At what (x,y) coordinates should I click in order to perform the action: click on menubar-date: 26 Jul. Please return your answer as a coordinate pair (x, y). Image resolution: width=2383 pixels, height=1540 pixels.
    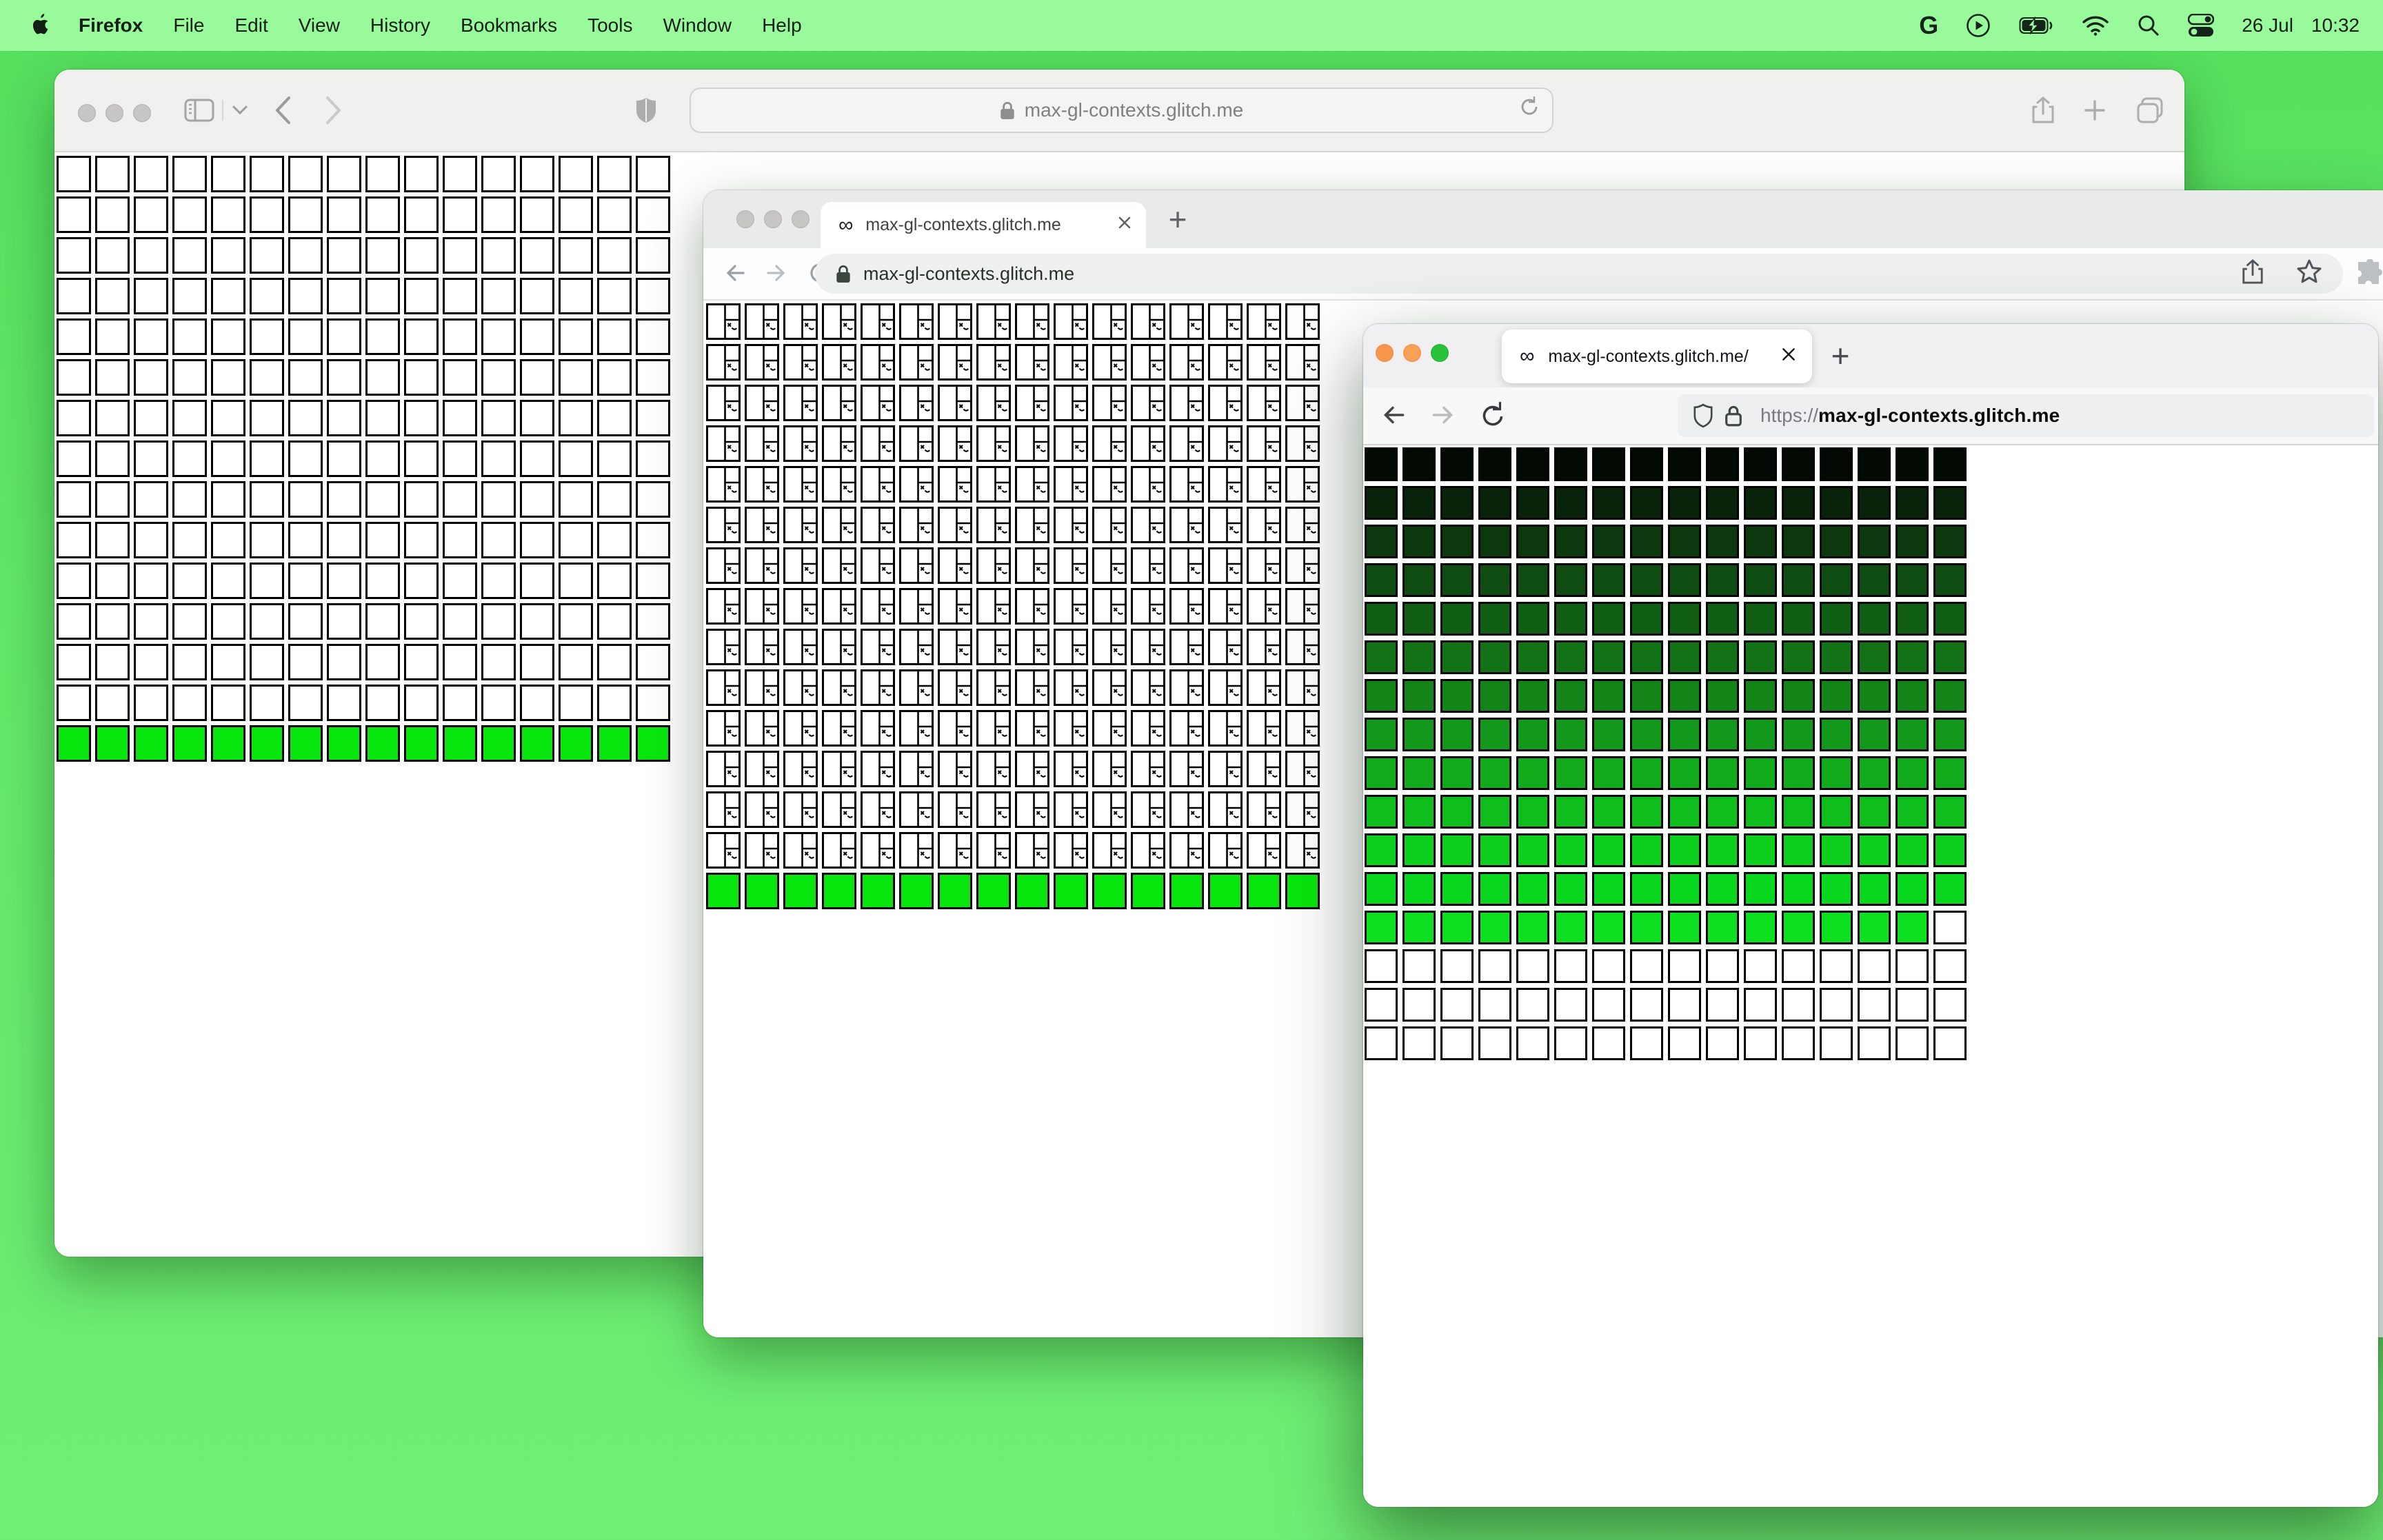
    Looking at the image, I should click on (2267, 26).